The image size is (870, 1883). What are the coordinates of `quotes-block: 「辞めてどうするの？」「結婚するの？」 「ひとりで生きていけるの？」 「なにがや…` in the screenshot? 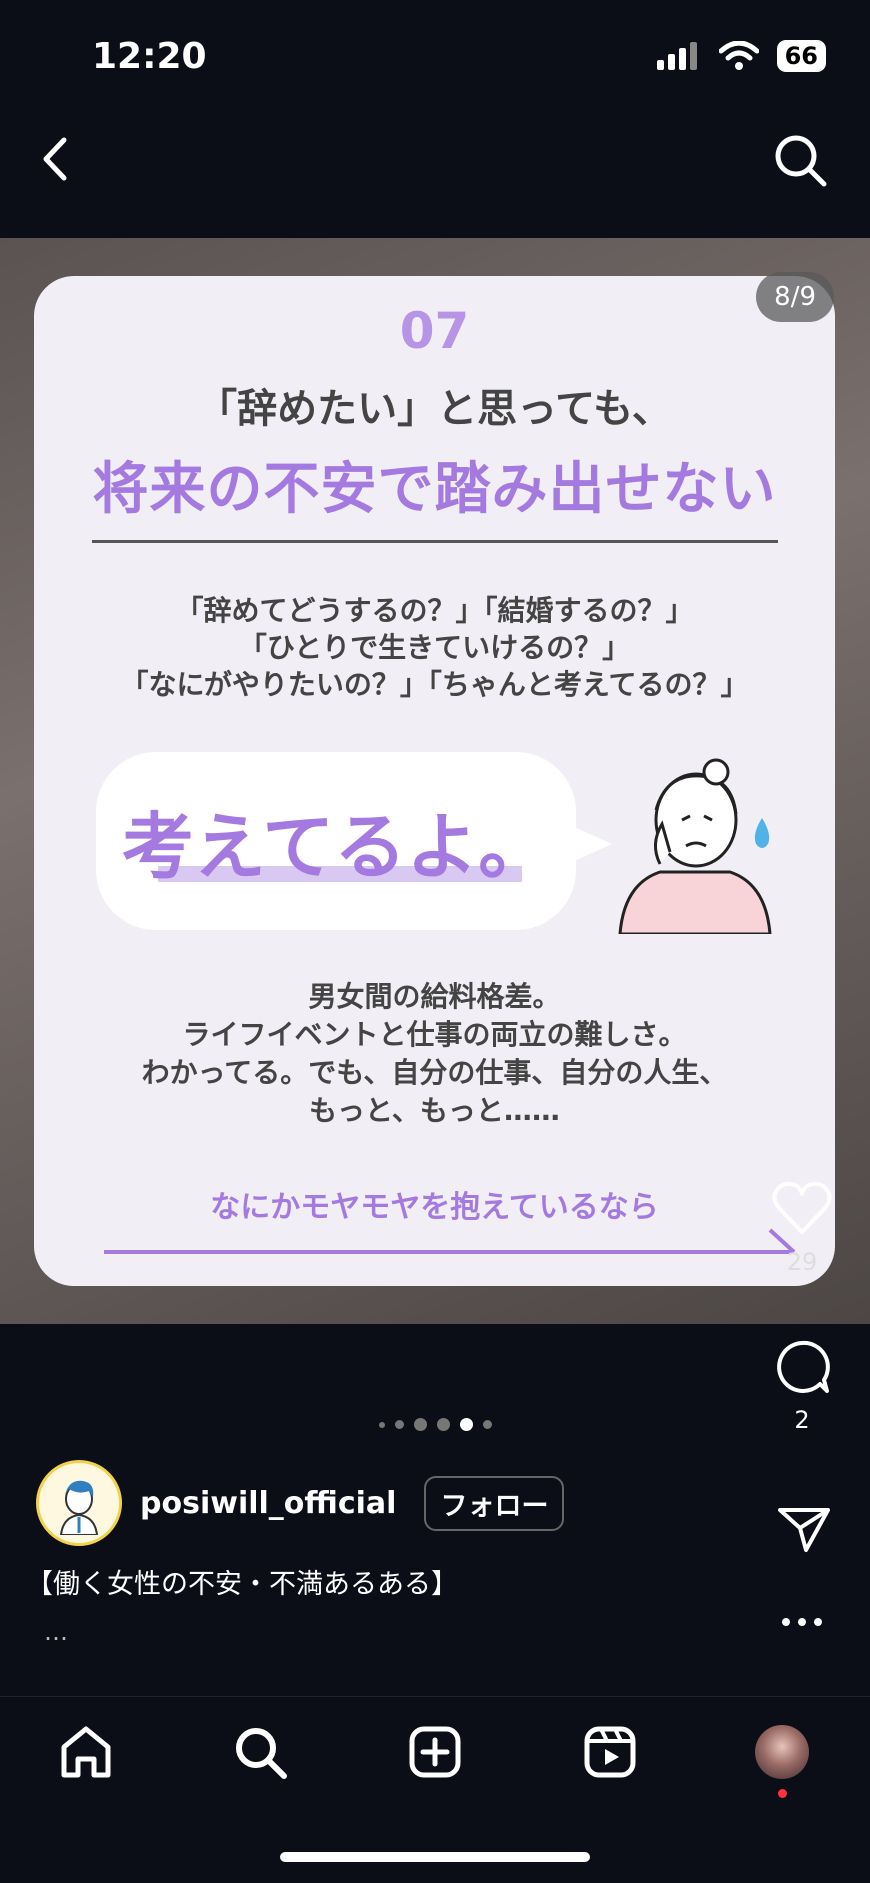 It's located at (434, 647).